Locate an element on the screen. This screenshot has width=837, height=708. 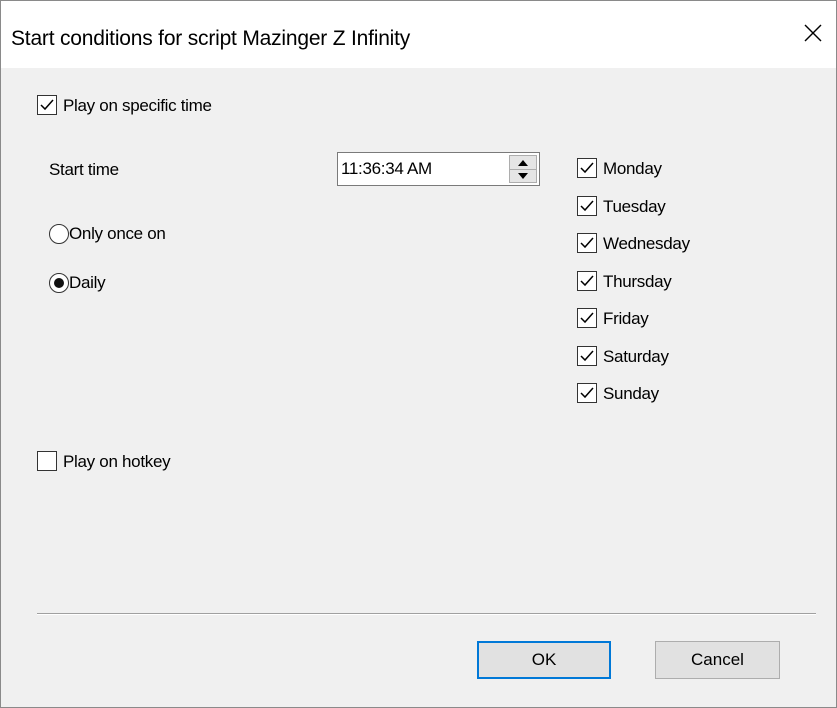
spin-up-button is located at coordinates (523, 163).